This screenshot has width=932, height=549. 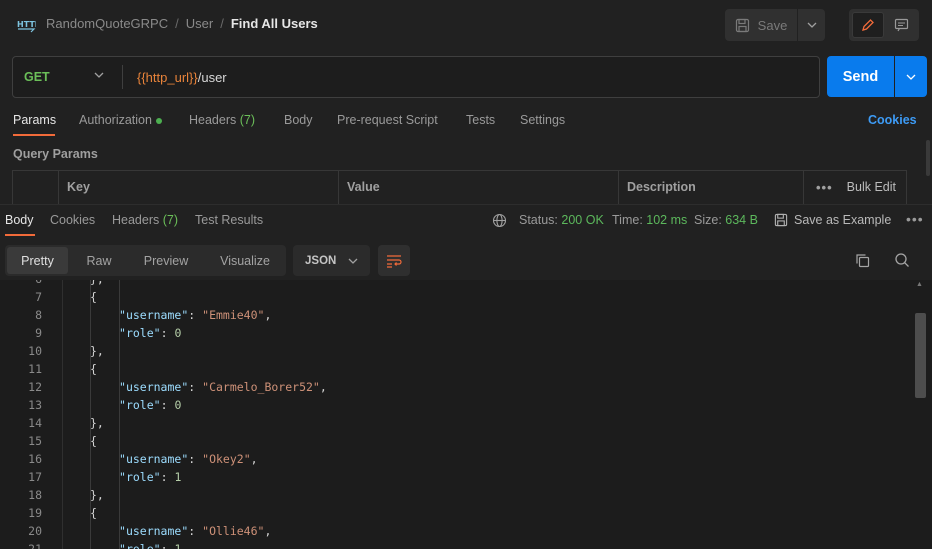 I want to click on view-preview-button: Preview, so click(x=166, y=260).